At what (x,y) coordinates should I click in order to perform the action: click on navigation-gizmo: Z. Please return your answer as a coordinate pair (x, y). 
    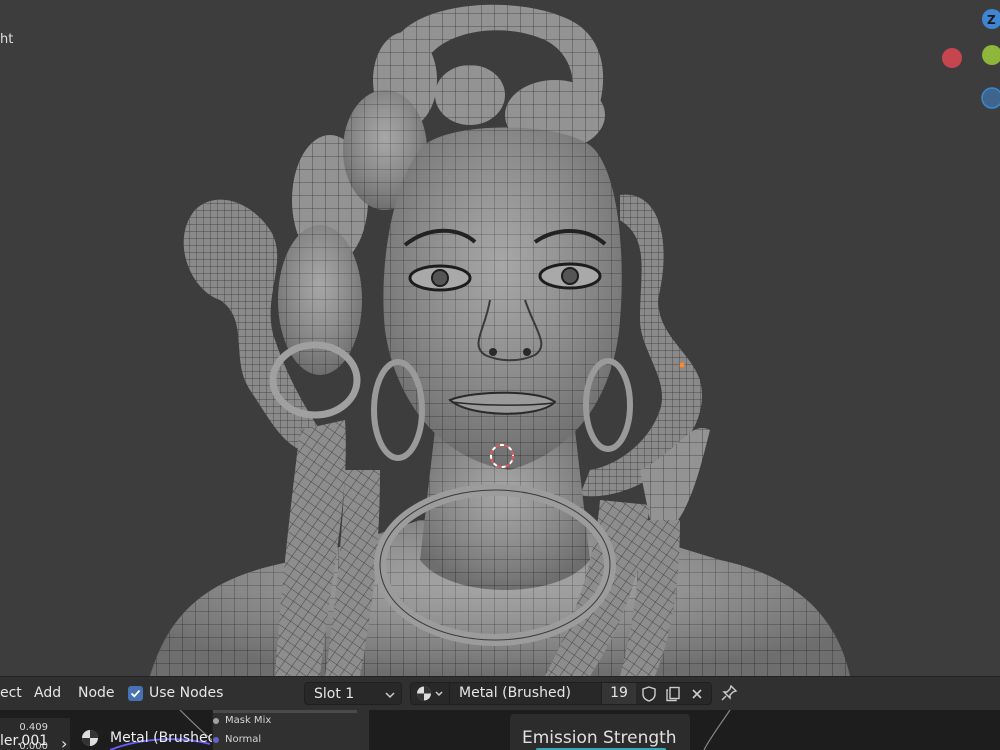
    Looking at the image, I should click on (965, 60).